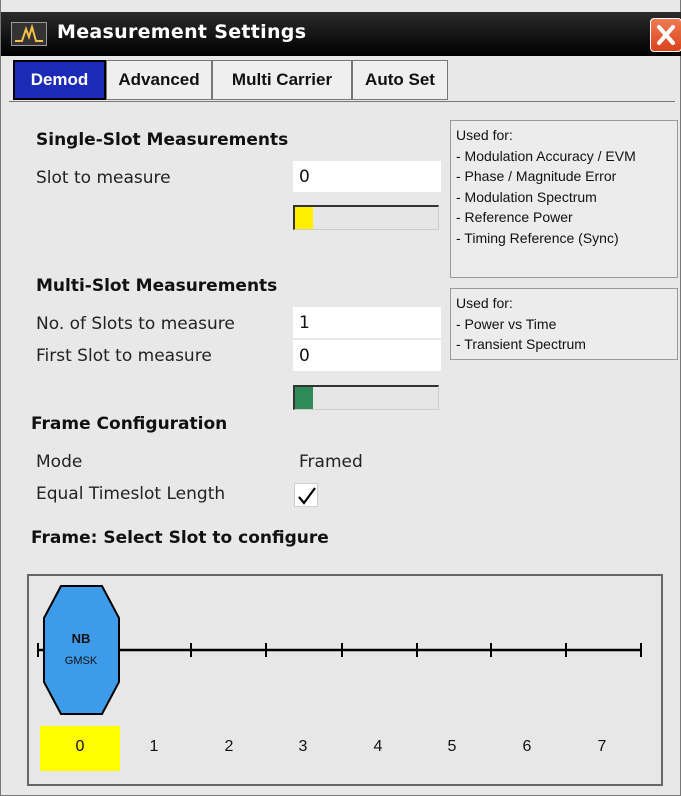  Describe the element at coordinates (81, 661) in the screenshot. I see `burst-modulation-label: GMSK` at that location.